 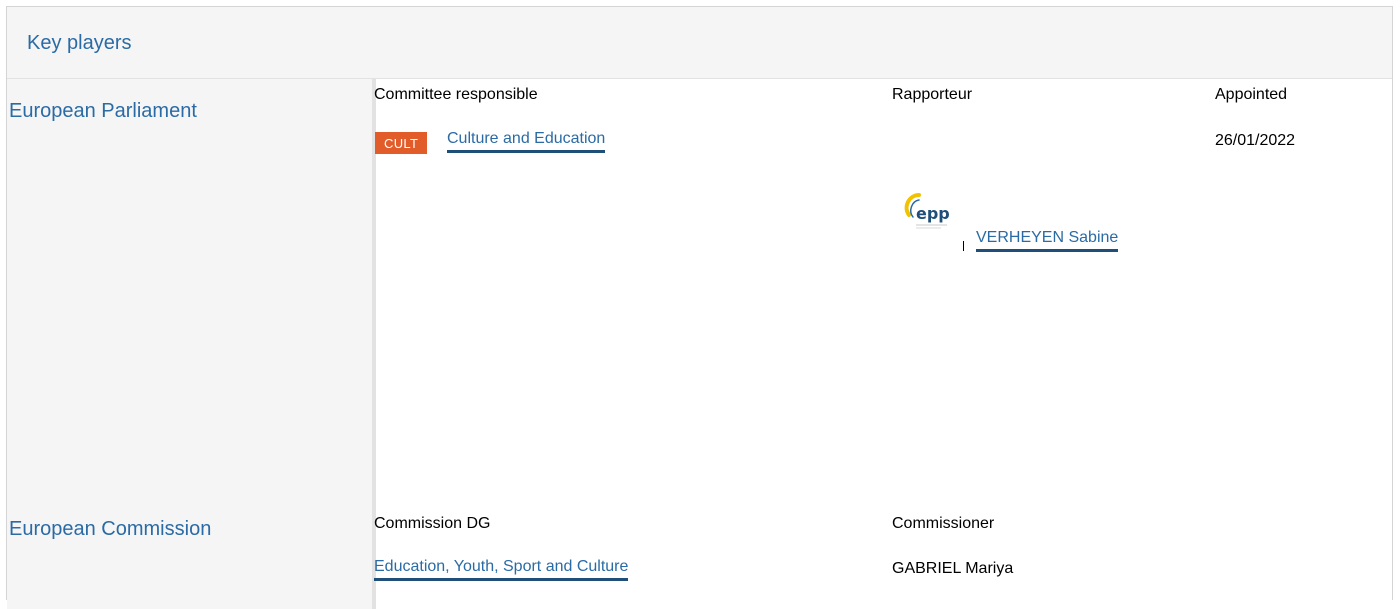 I want to click on committee-responsible-heading: Committee responsible, so click(x=456, y=94).